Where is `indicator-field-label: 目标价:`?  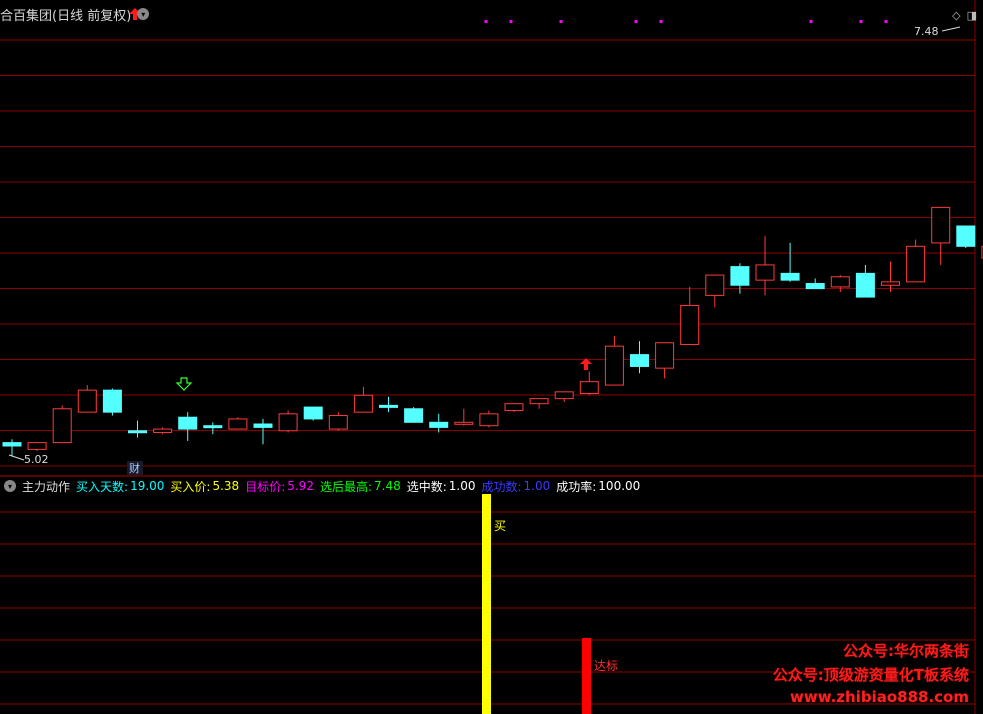
indicator-field-label: 目标价: is located at coordinates (265, 486).